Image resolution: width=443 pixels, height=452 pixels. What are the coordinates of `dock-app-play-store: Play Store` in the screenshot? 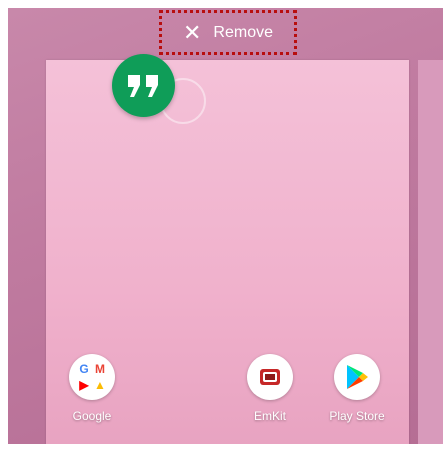 It's located at (357, 388).